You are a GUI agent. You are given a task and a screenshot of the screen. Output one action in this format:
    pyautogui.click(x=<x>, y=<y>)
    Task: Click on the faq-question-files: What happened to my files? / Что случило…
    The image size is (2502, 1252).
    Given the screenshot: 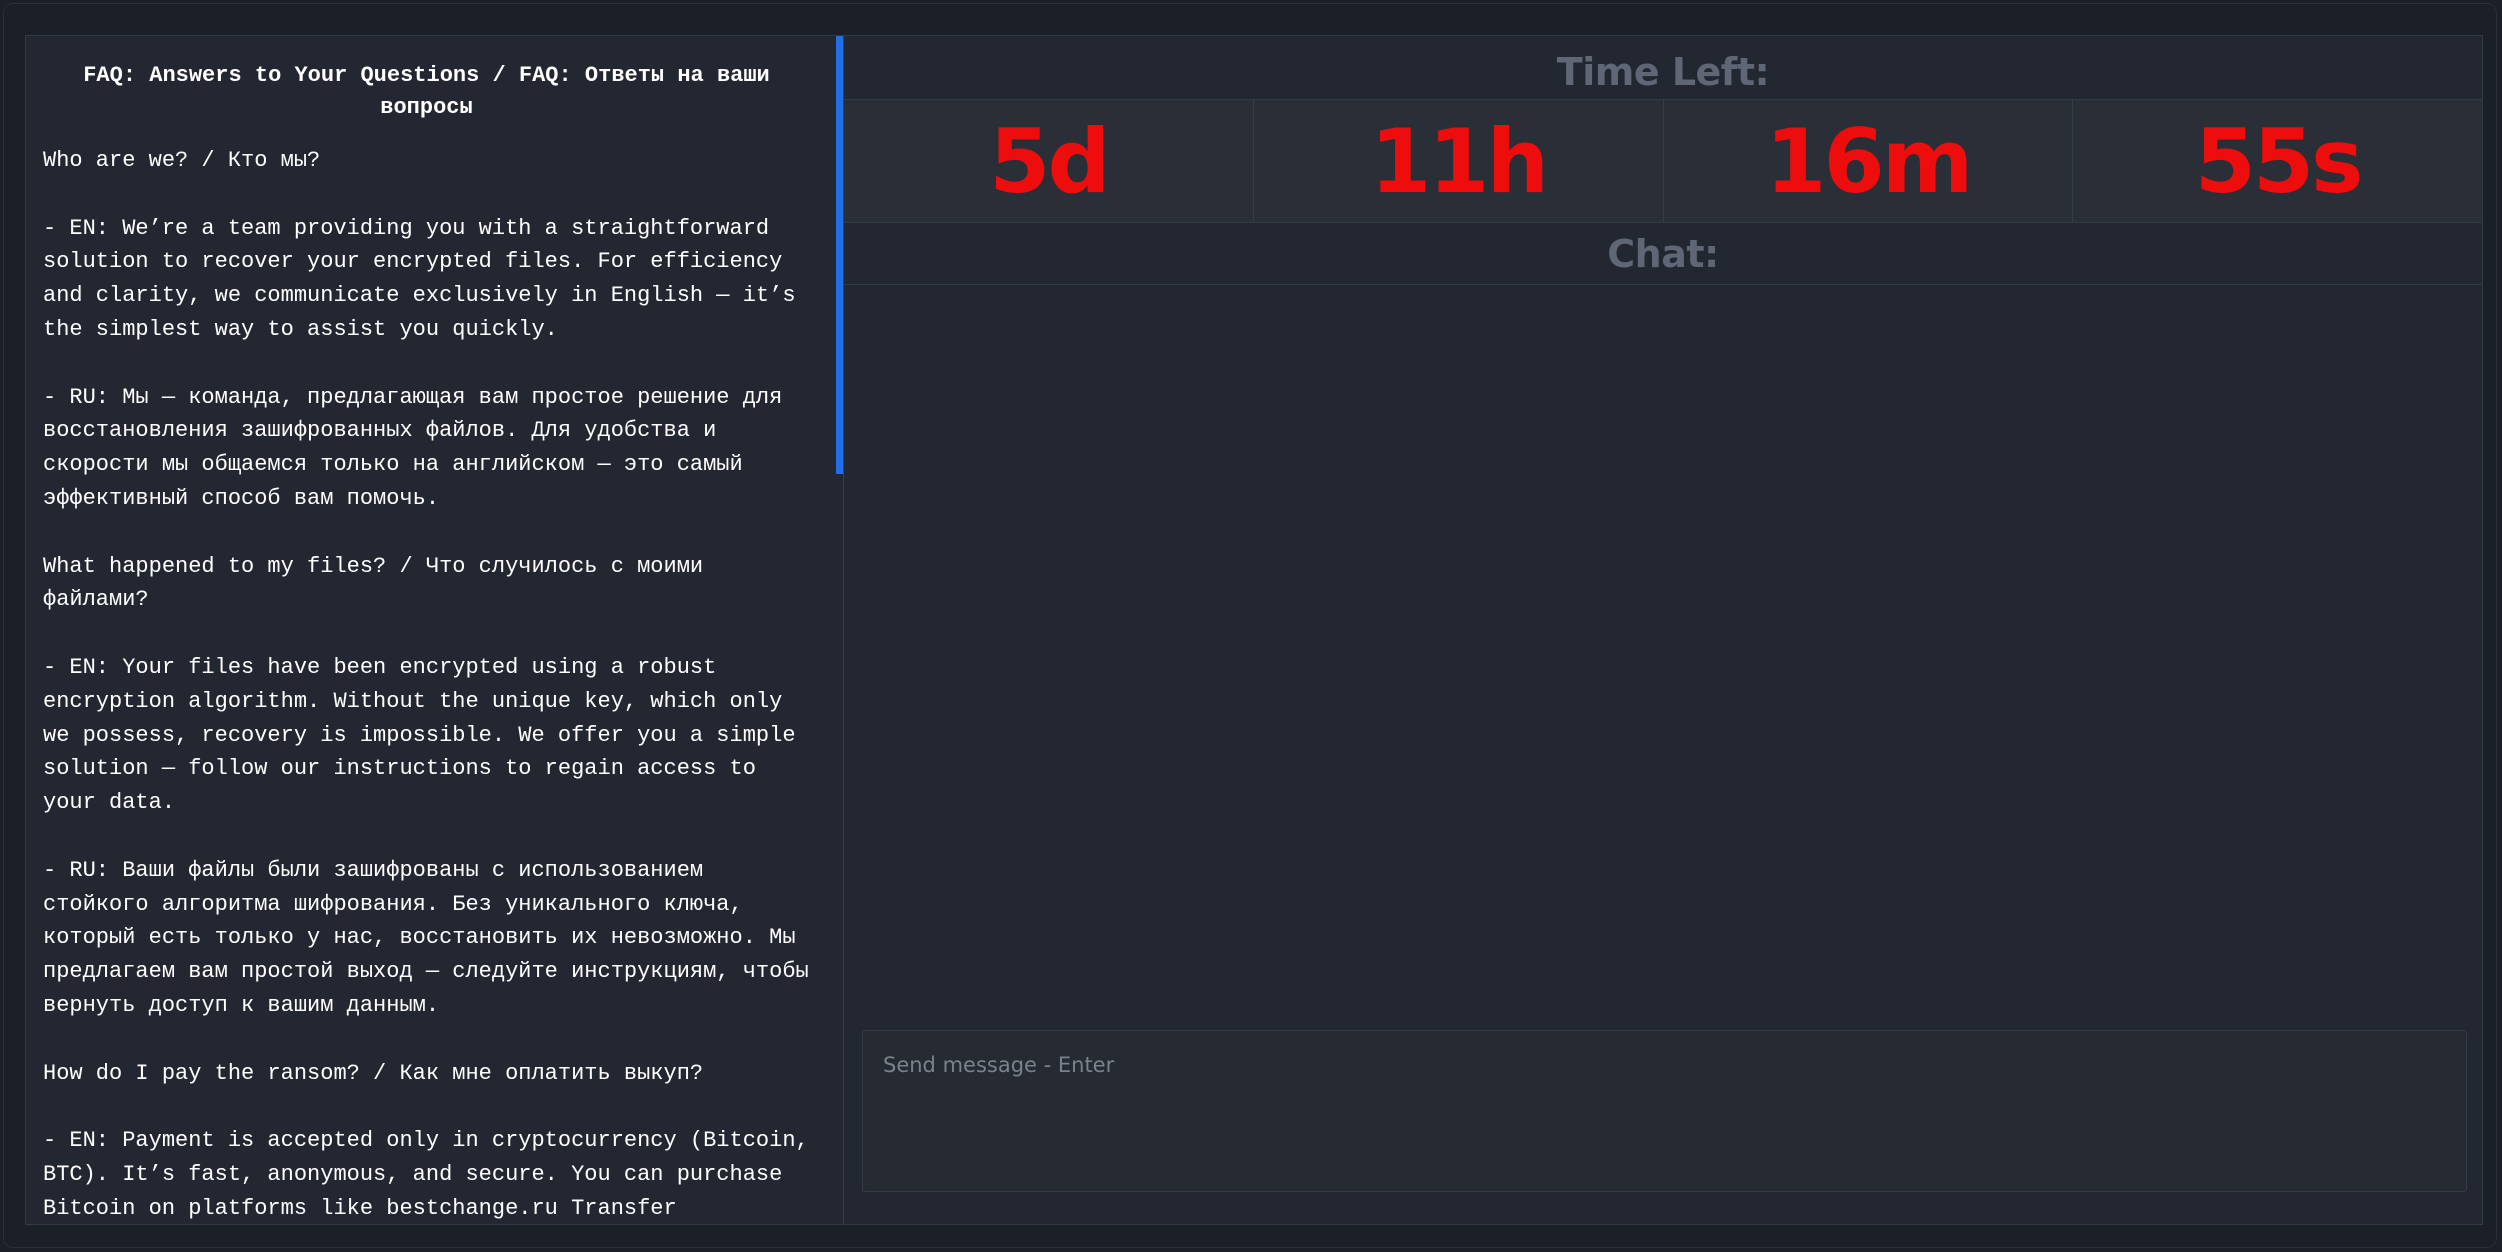 What is the action you would take?
    pyautogui.click(x=373, y=583)
    